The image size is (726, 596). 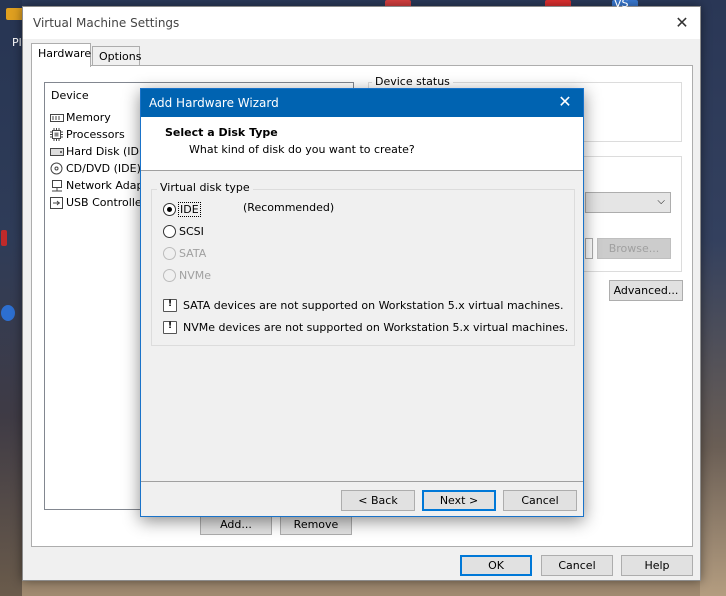 I want to click on radio-label: IDE, so click(x=189, y=209).